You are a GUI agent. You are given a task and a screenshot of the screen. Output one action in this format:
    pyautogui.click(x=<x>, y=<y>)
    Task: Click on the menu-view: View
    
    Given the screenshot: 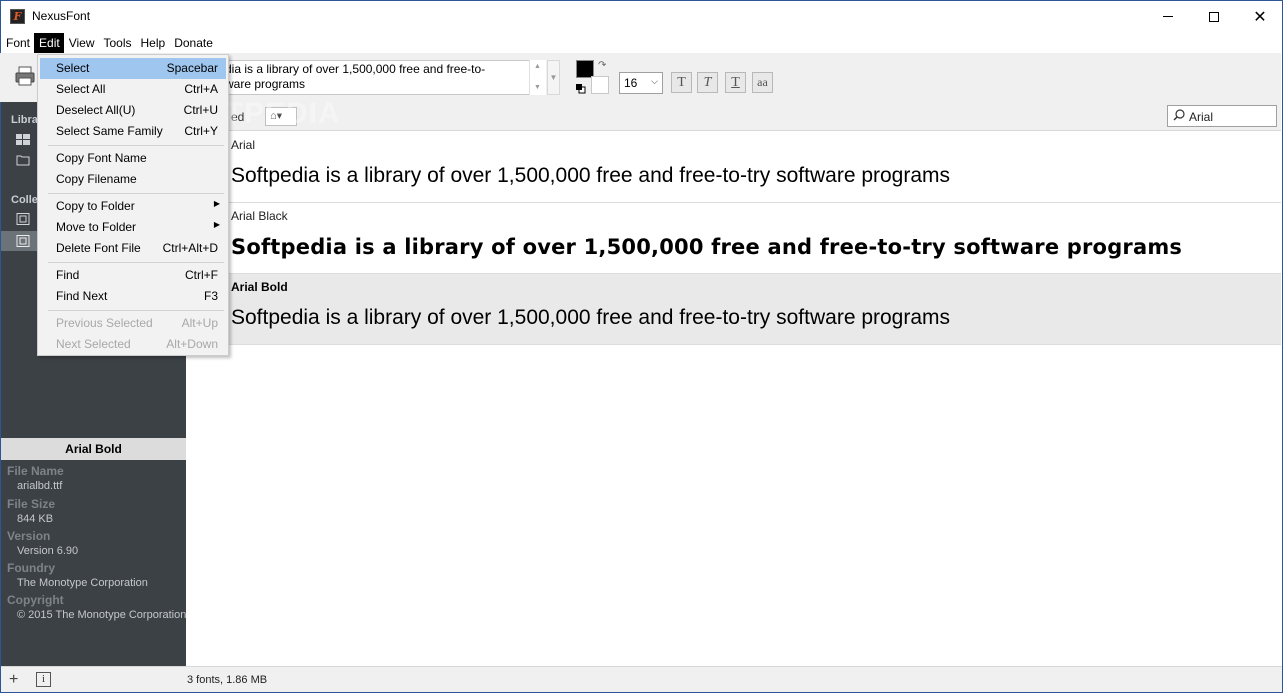 What is the action you would take?
    pyautogui.click(x=81, y=43)
    